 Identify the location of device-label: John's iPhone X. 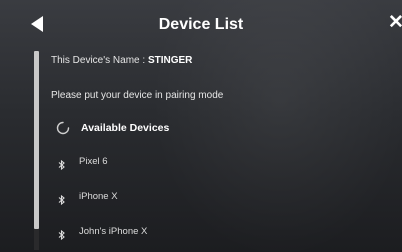
(113, 231).